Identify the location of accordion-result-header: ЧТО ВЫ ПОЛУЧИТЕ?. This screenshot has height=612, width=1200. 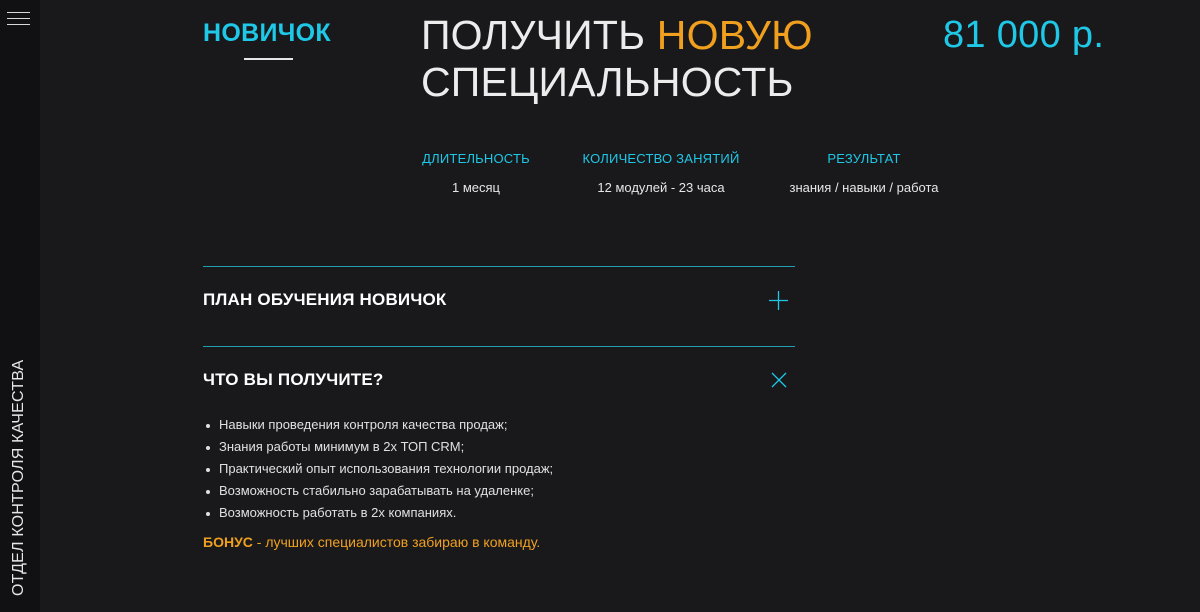
(293, 380).